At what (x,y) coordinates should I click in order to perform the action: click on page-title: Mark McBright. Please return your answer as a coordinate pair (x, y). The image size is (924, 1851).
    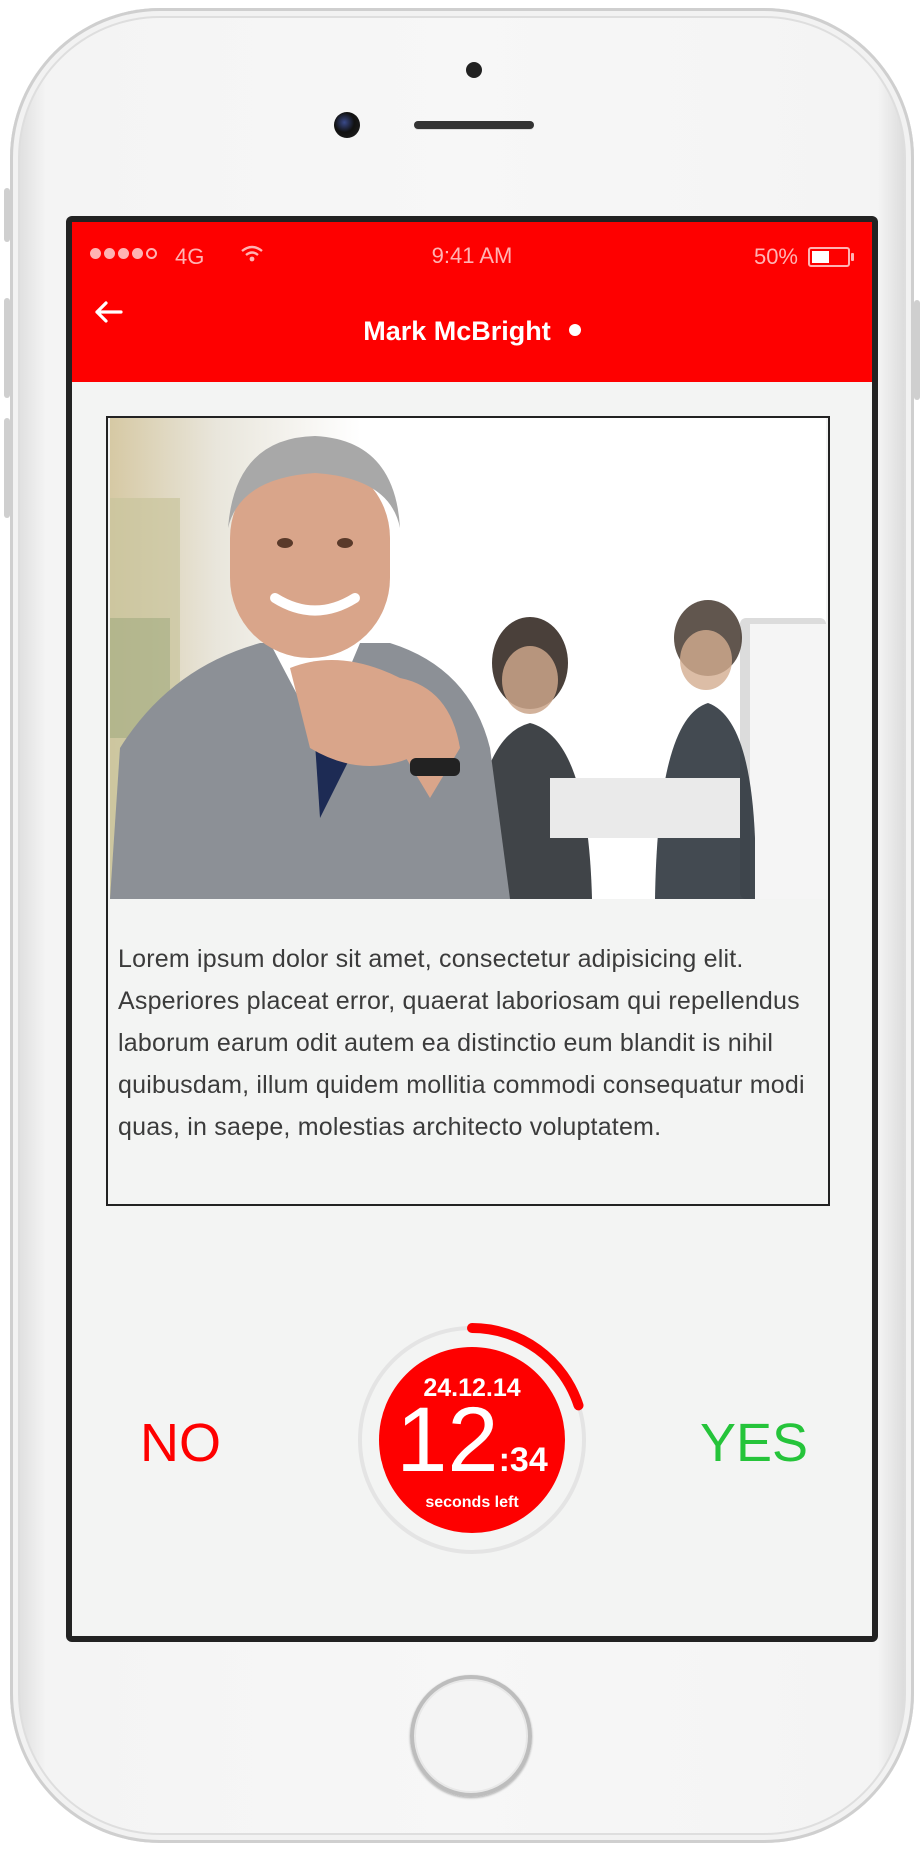
    Looking at the image, I should click on (472, 331).